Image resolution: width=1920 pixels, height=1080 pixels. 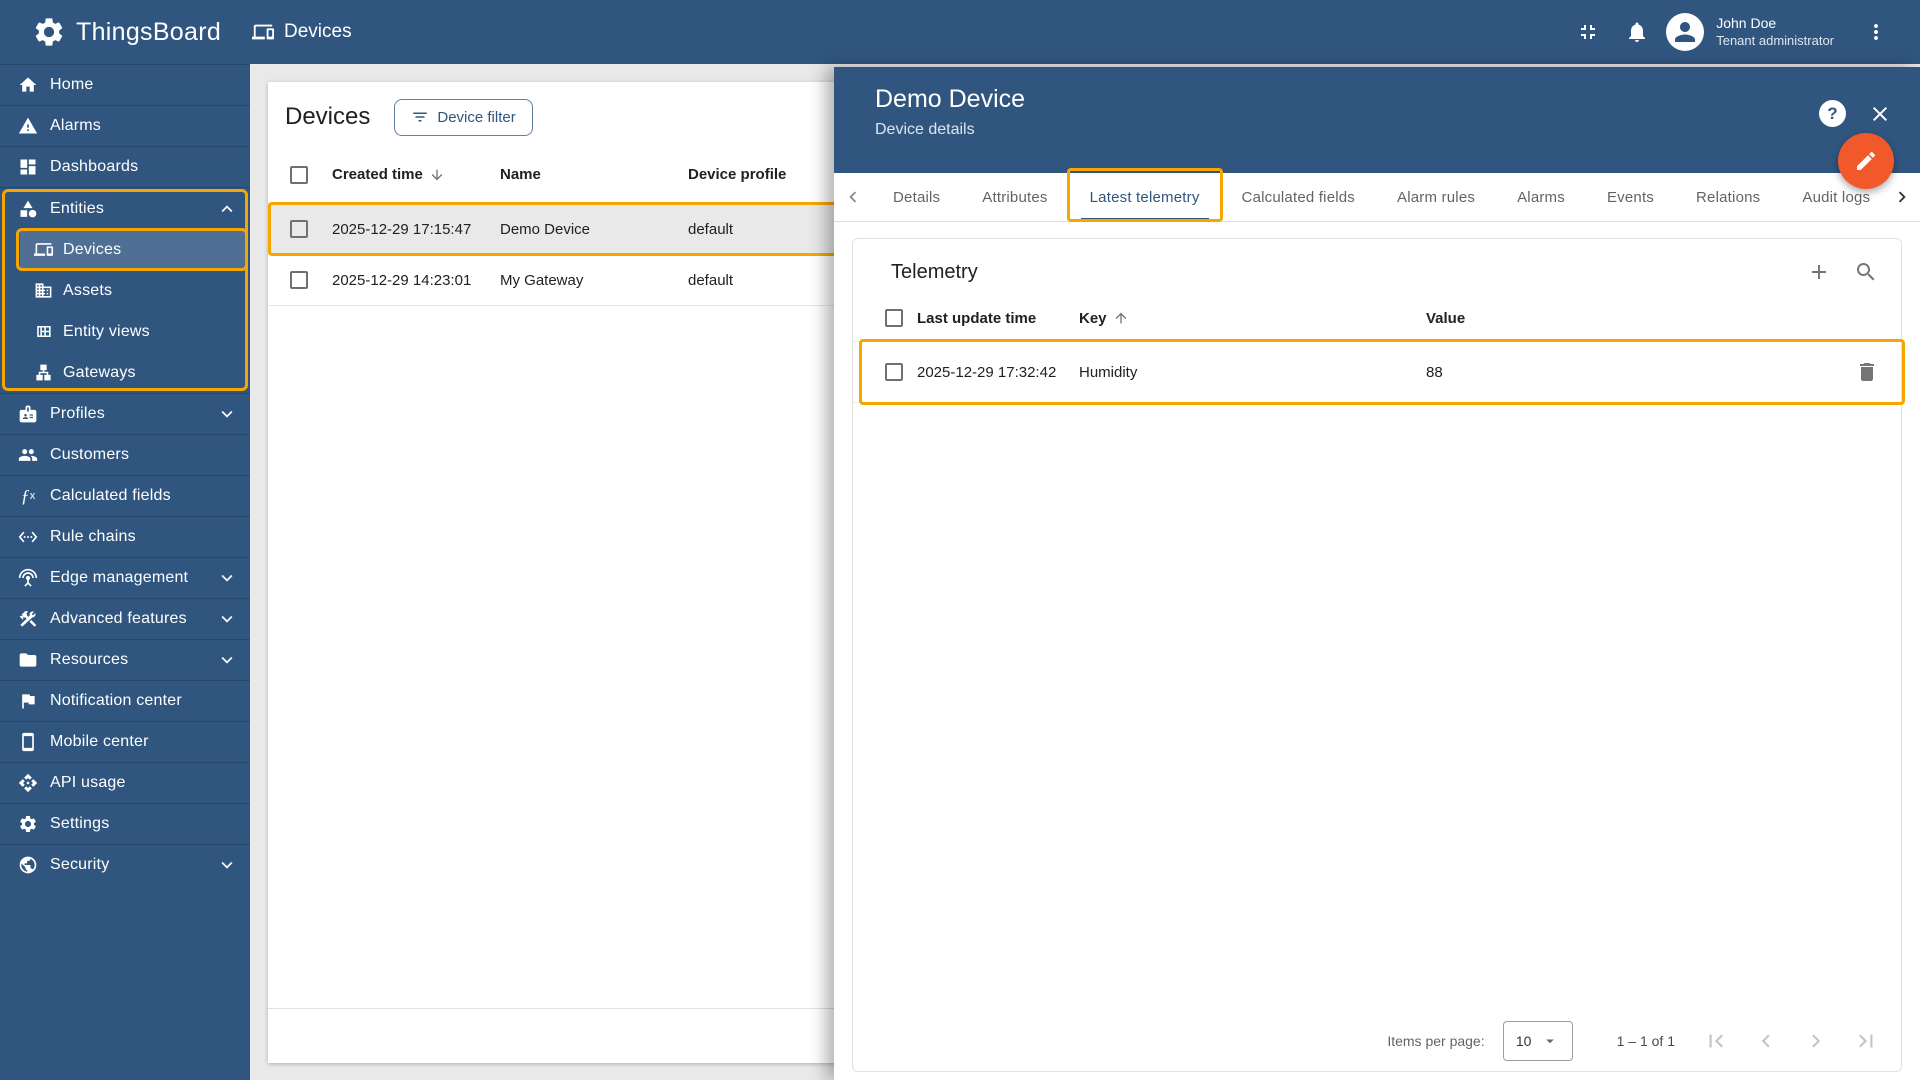 What do you see at coordinates (916, 197) in the screenshot?
I see `tab-details: Details` at bounding box center [916, 197].